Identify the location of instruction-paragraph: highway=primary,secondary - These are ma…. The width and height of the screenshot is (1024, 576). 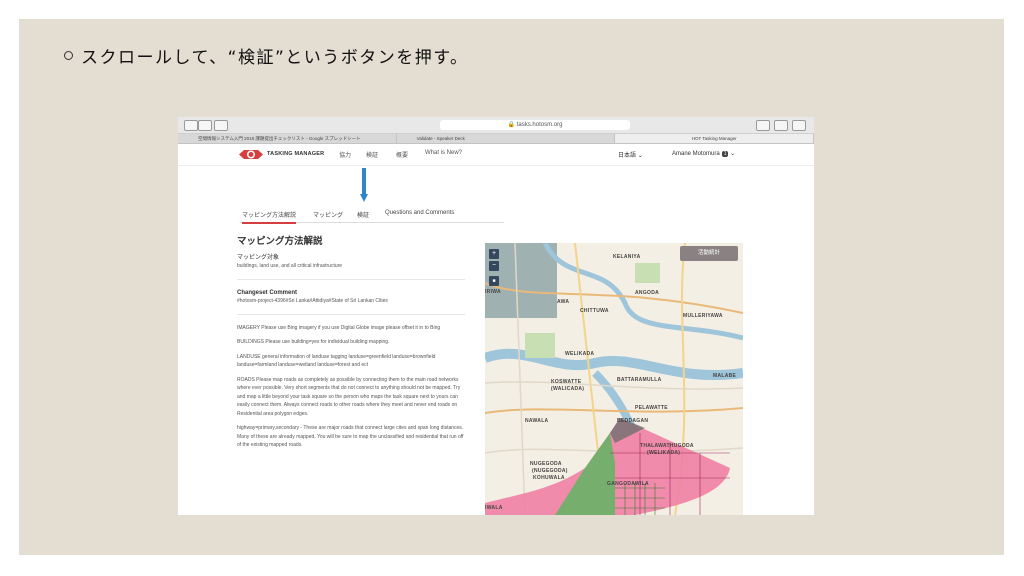
(350, 436).